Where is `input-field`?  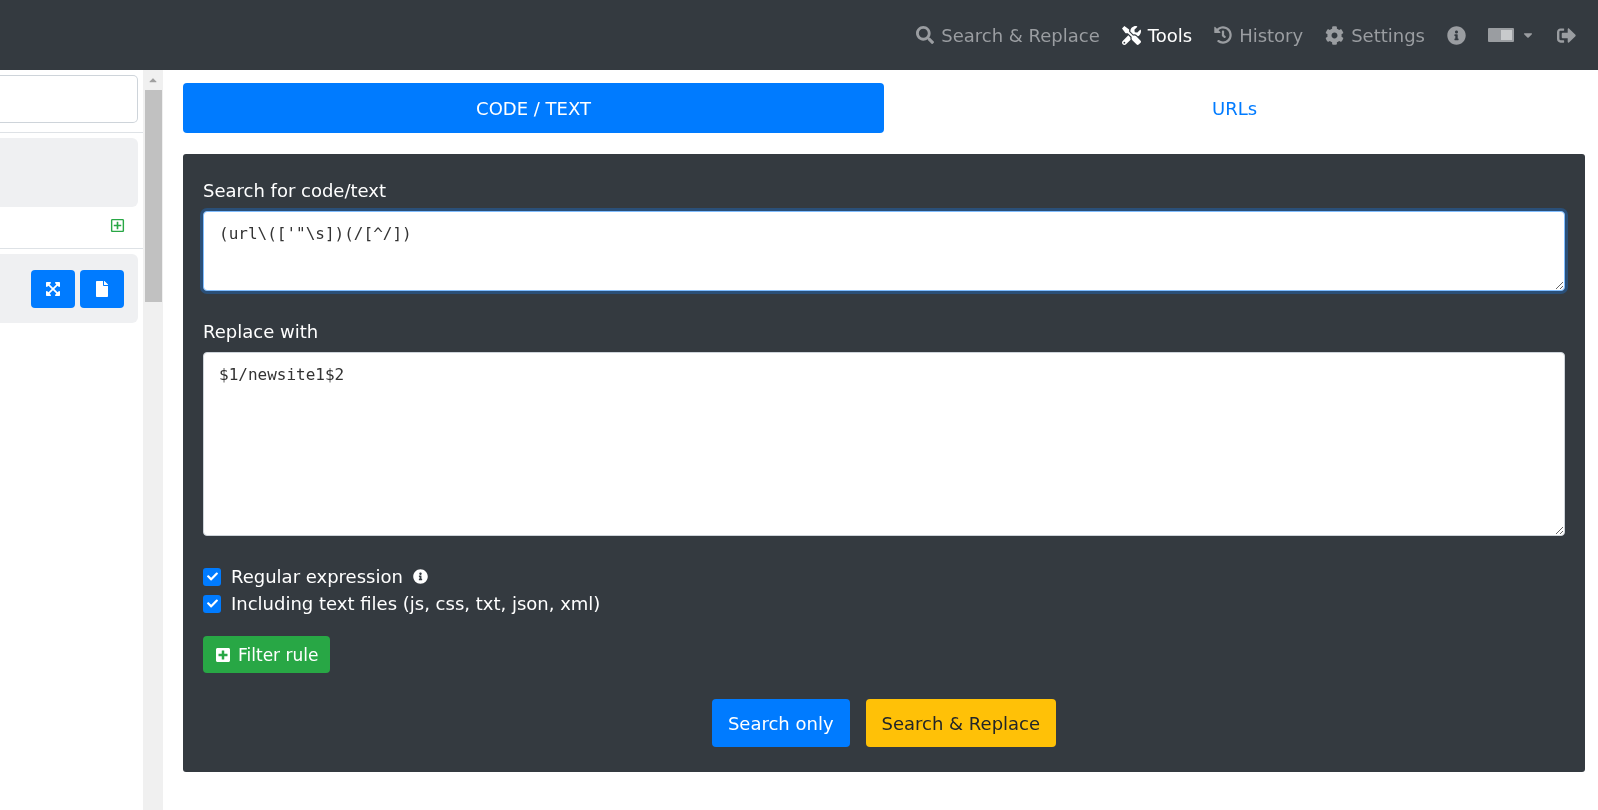
input-field is located at coordinates (69, 99).